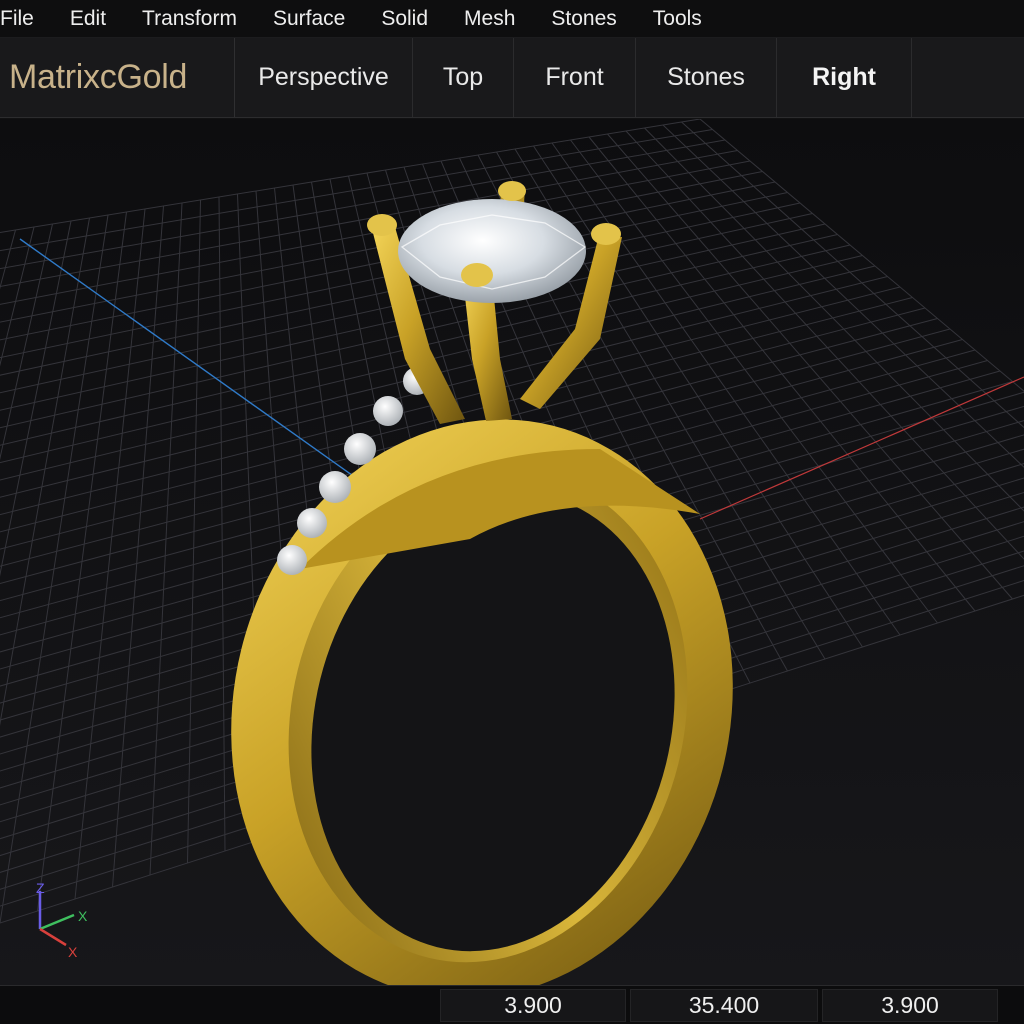 The height and width of the screenshot is (1024, 1024). Describe the element at coordinates (73, 952) in the screenshot. I see `triad-y-label: X` at that location.